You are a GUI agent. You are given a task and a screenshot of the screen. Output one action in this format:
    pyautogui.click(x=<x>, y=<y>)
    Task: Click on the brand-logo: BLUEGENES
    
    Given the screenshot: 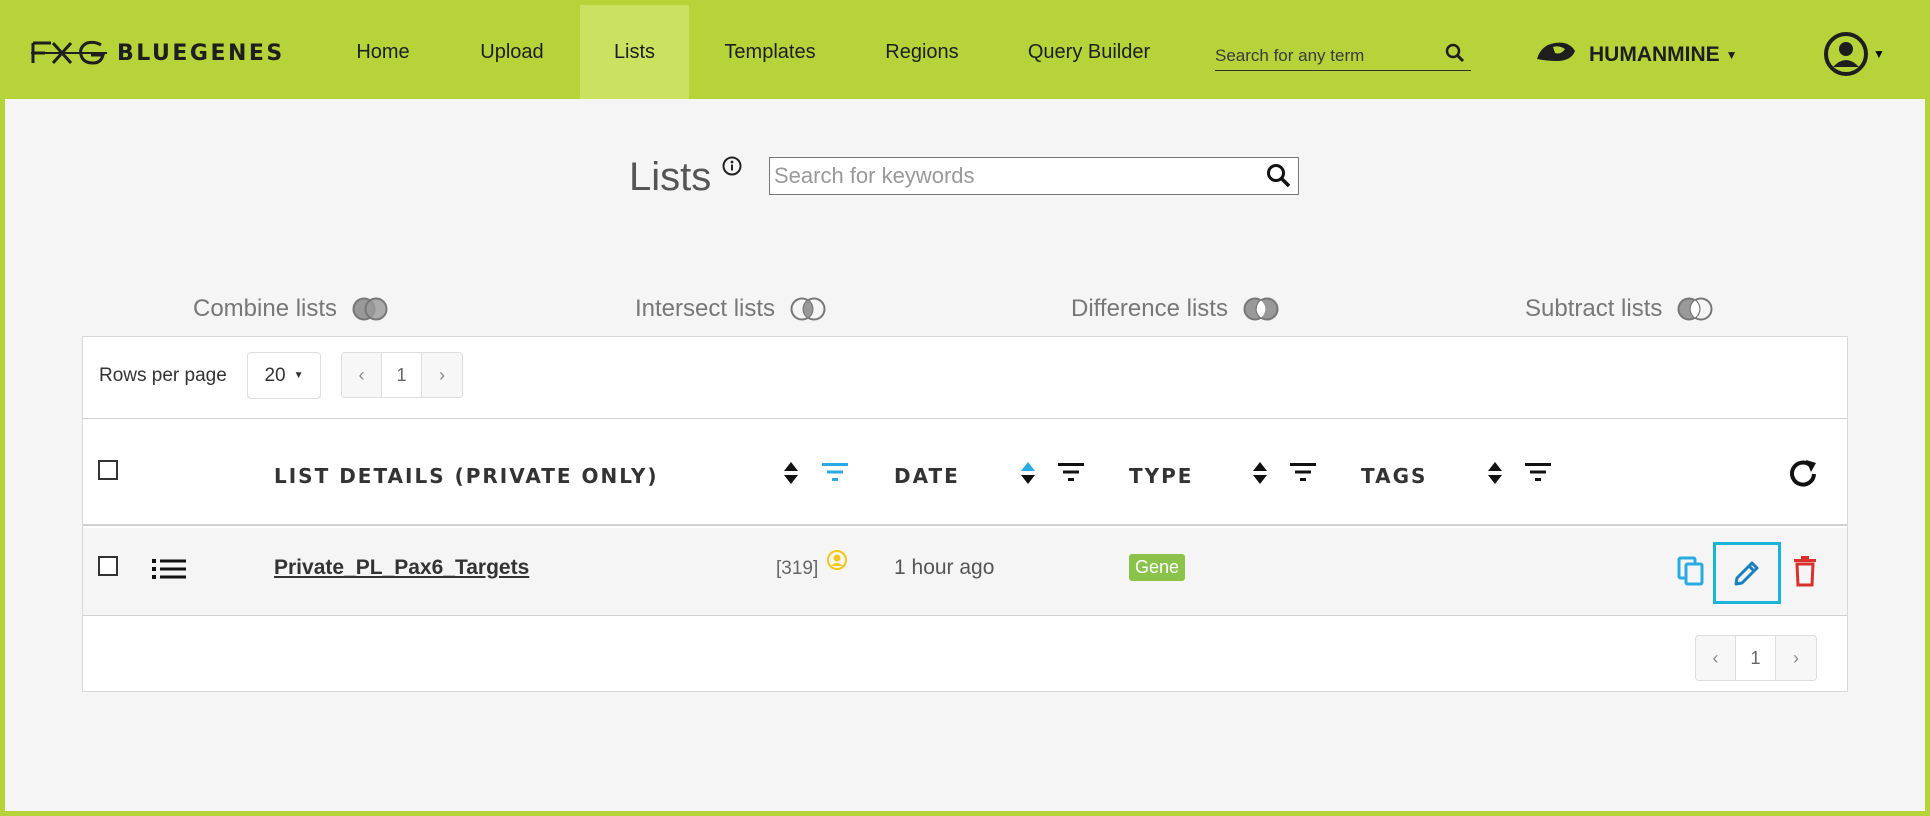 What is the action you would take?
    pyautogui.click(x=158, y=53)
    